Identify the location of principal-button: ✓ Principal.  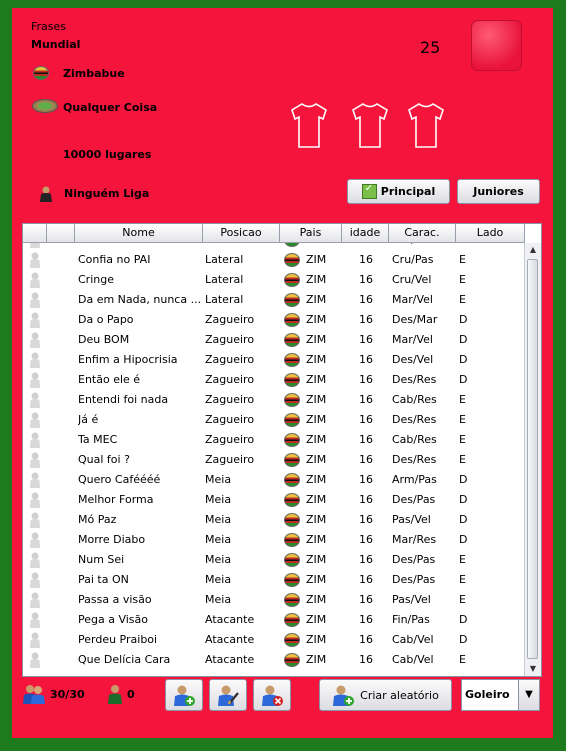
(398, 191).